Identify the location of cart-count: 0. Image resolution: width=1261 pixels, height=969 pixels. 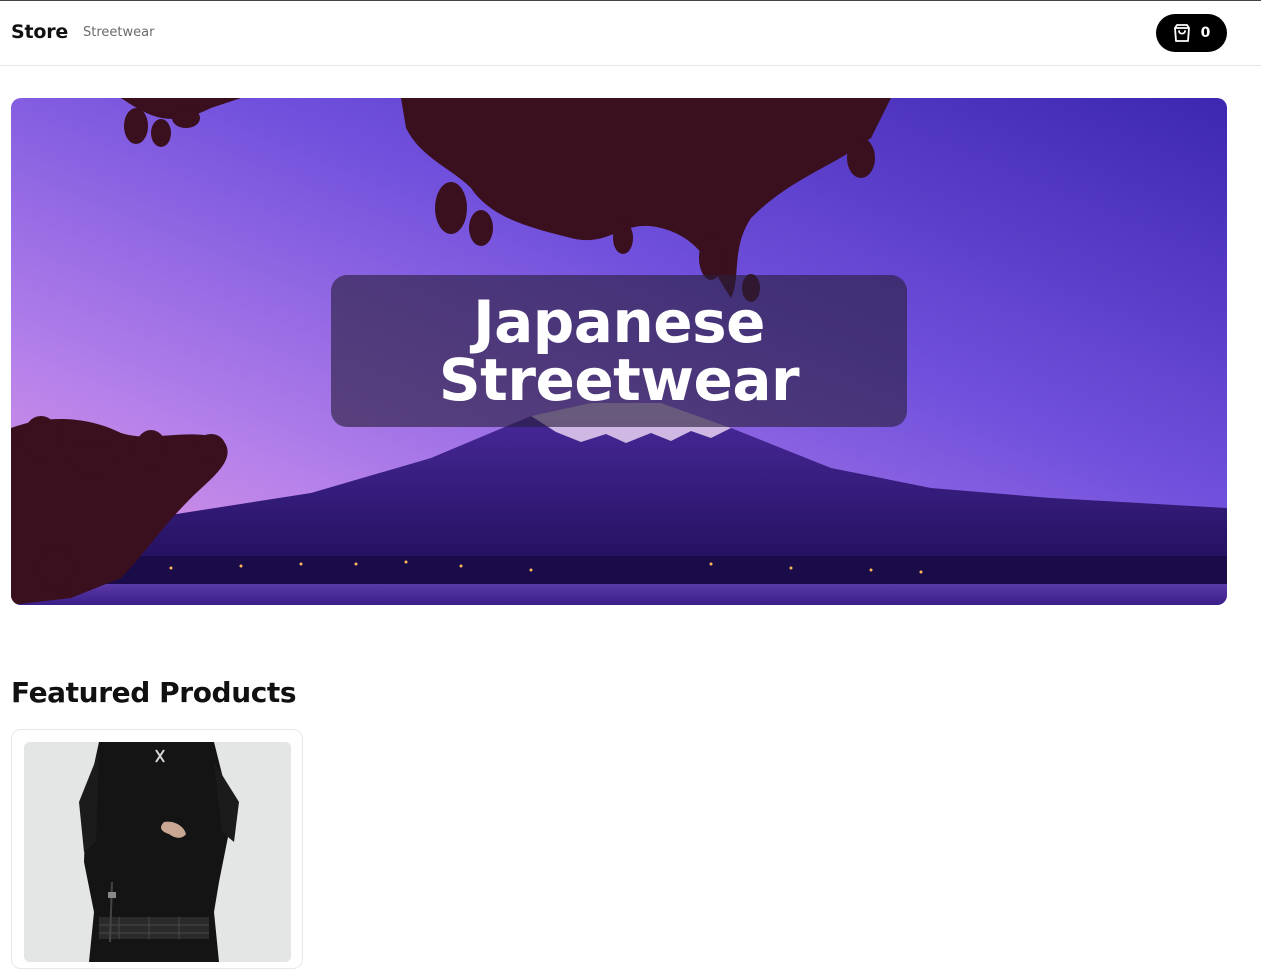
(1205, 33).